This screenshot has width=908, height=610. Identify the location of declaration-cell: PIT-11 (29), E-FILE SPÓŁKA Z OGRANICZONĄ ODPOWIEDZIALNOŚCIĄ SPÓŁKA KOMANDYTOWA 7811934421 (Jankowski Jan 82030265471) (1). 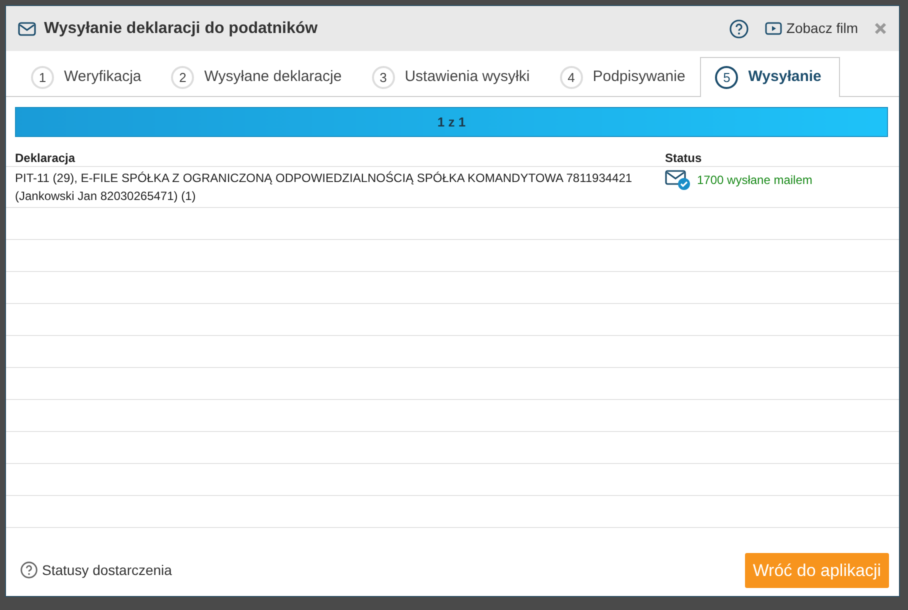
(323, 187).